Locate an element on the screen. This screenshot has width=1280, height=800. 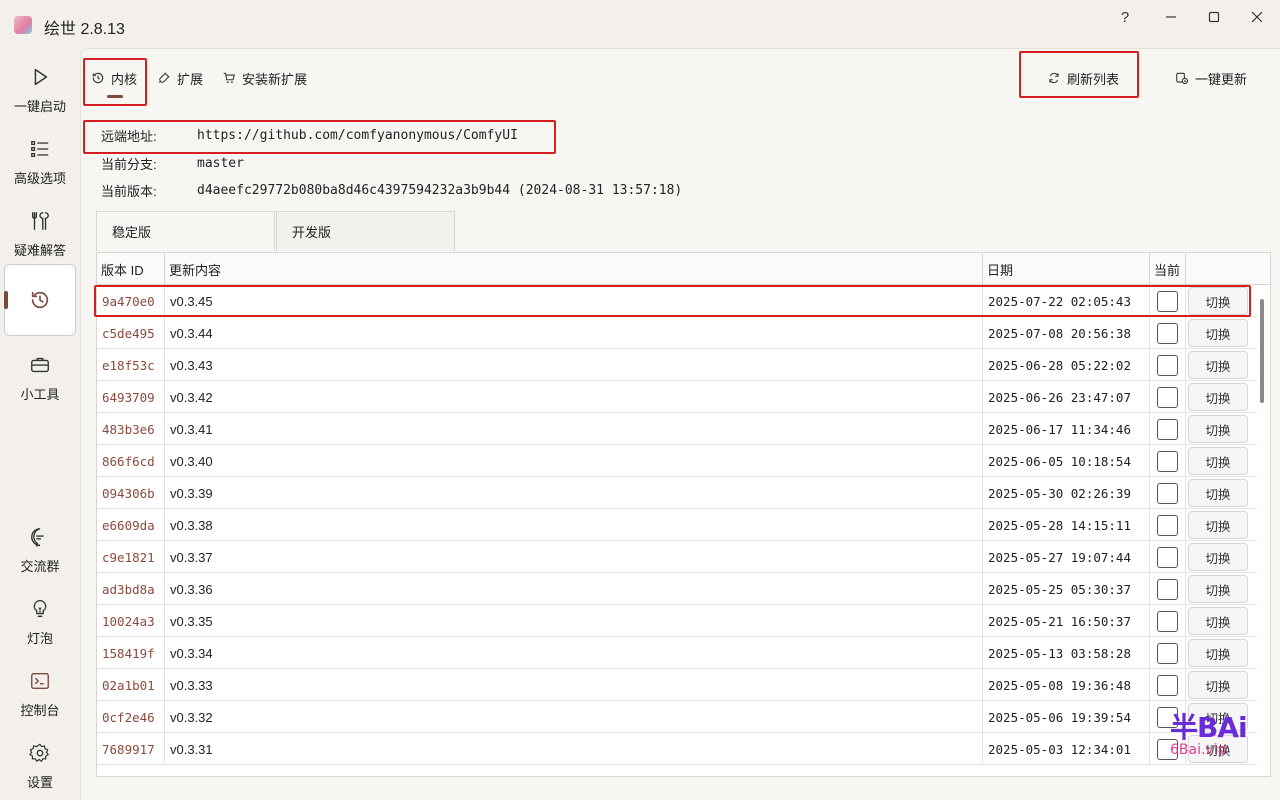
watermark-logo: 半BAi 6Bai.vip is located at coordinates (1210, 737).